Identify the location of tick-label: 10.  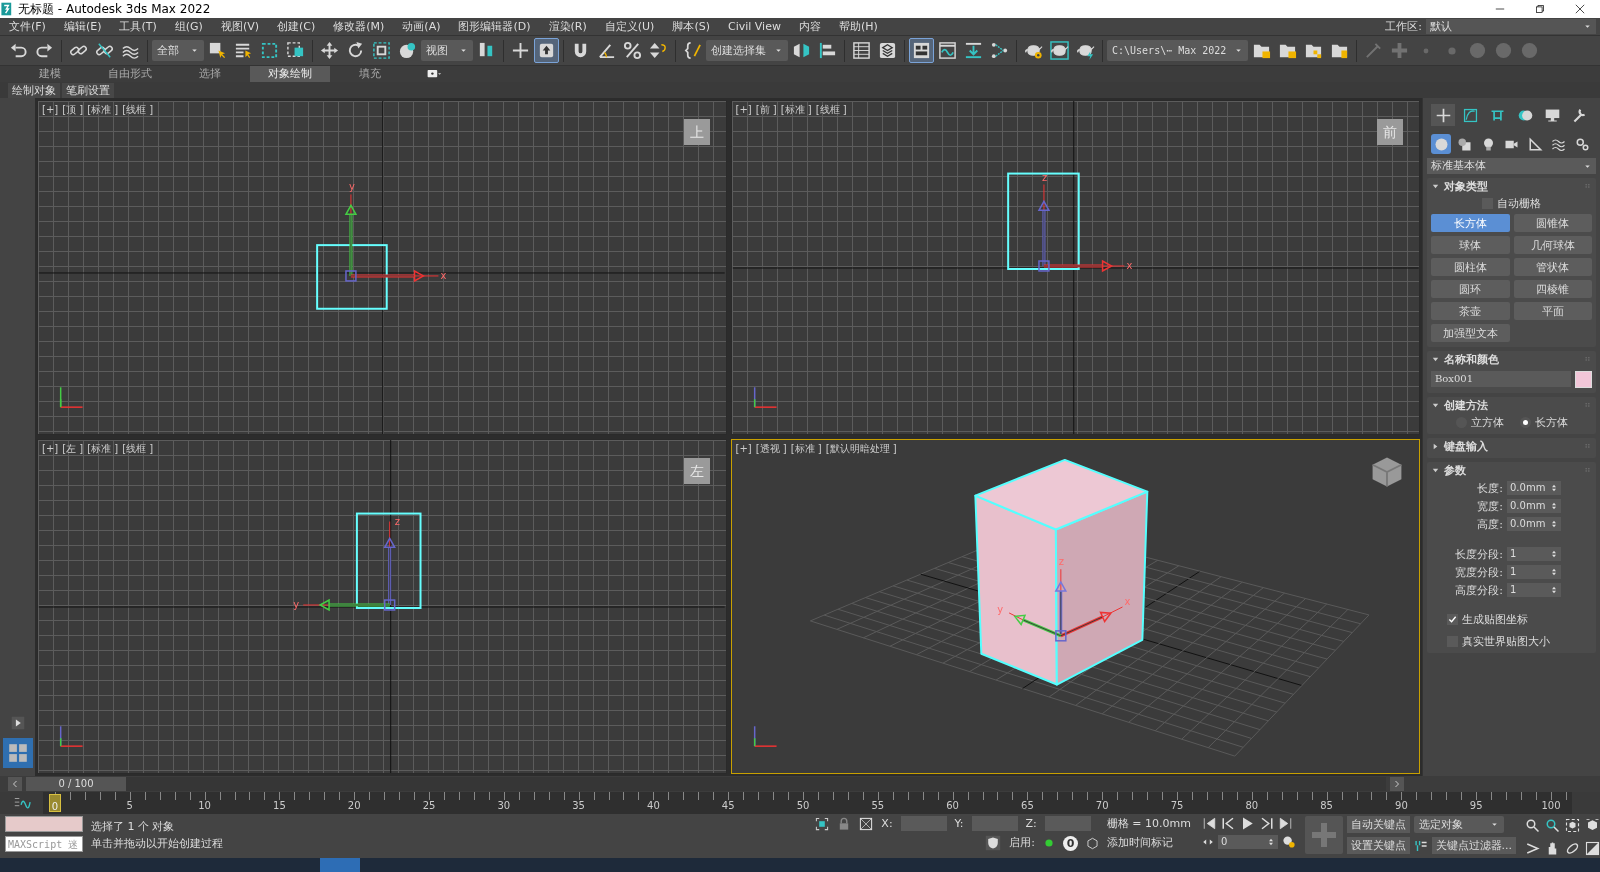
(204, 806).